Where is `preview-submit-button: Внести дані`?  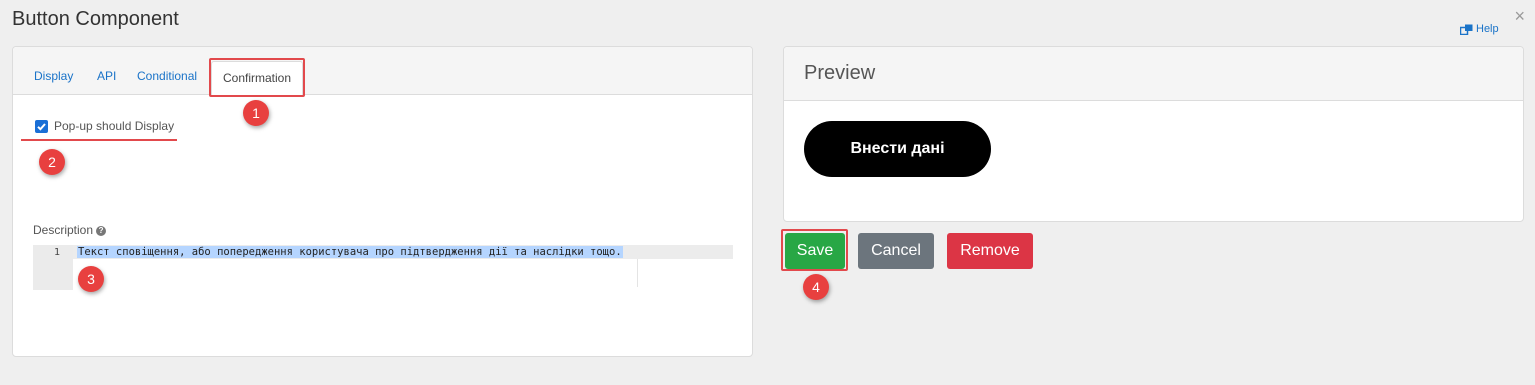 preview-submit-button: Внести дані is located at coordinates (897, 149).